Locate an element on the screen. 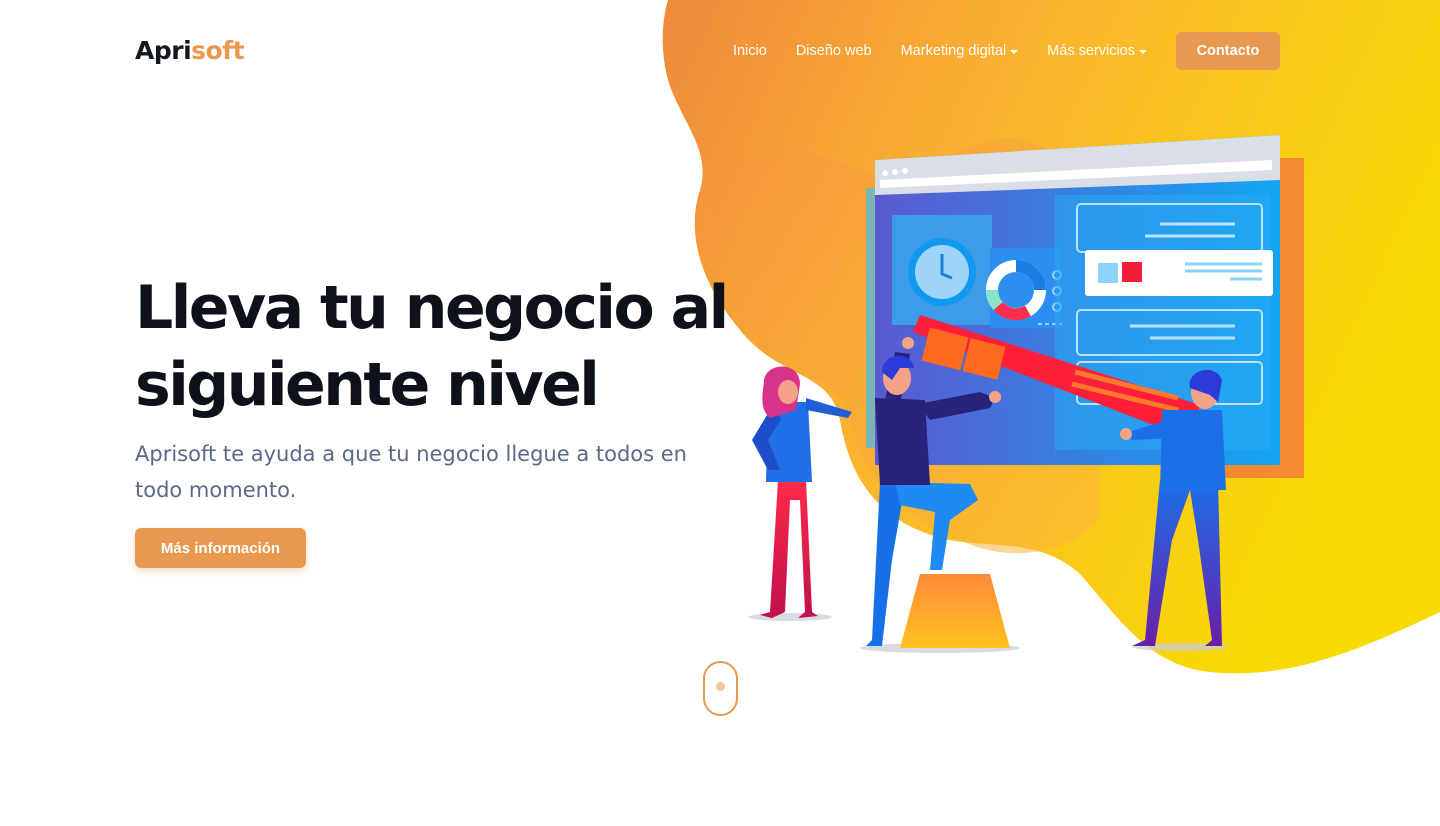 The width and height of the screenshot is (1440, 826). brand-logo-part1: Apri is located at coordinates (163, 50).